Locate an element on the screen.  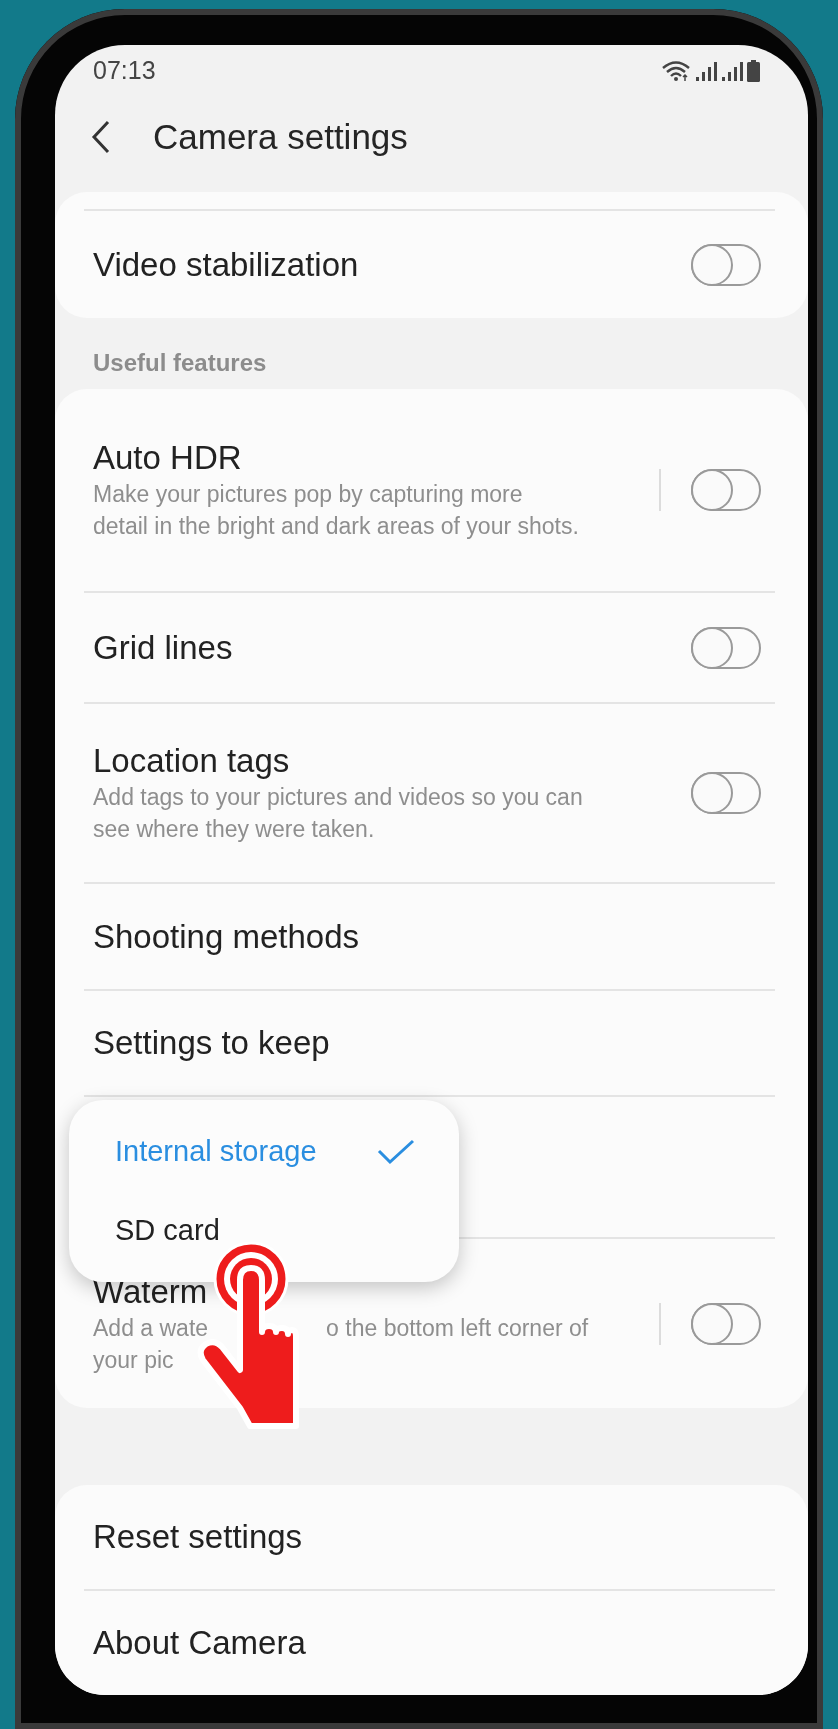
back-icon is located at coordinates (101, 137).